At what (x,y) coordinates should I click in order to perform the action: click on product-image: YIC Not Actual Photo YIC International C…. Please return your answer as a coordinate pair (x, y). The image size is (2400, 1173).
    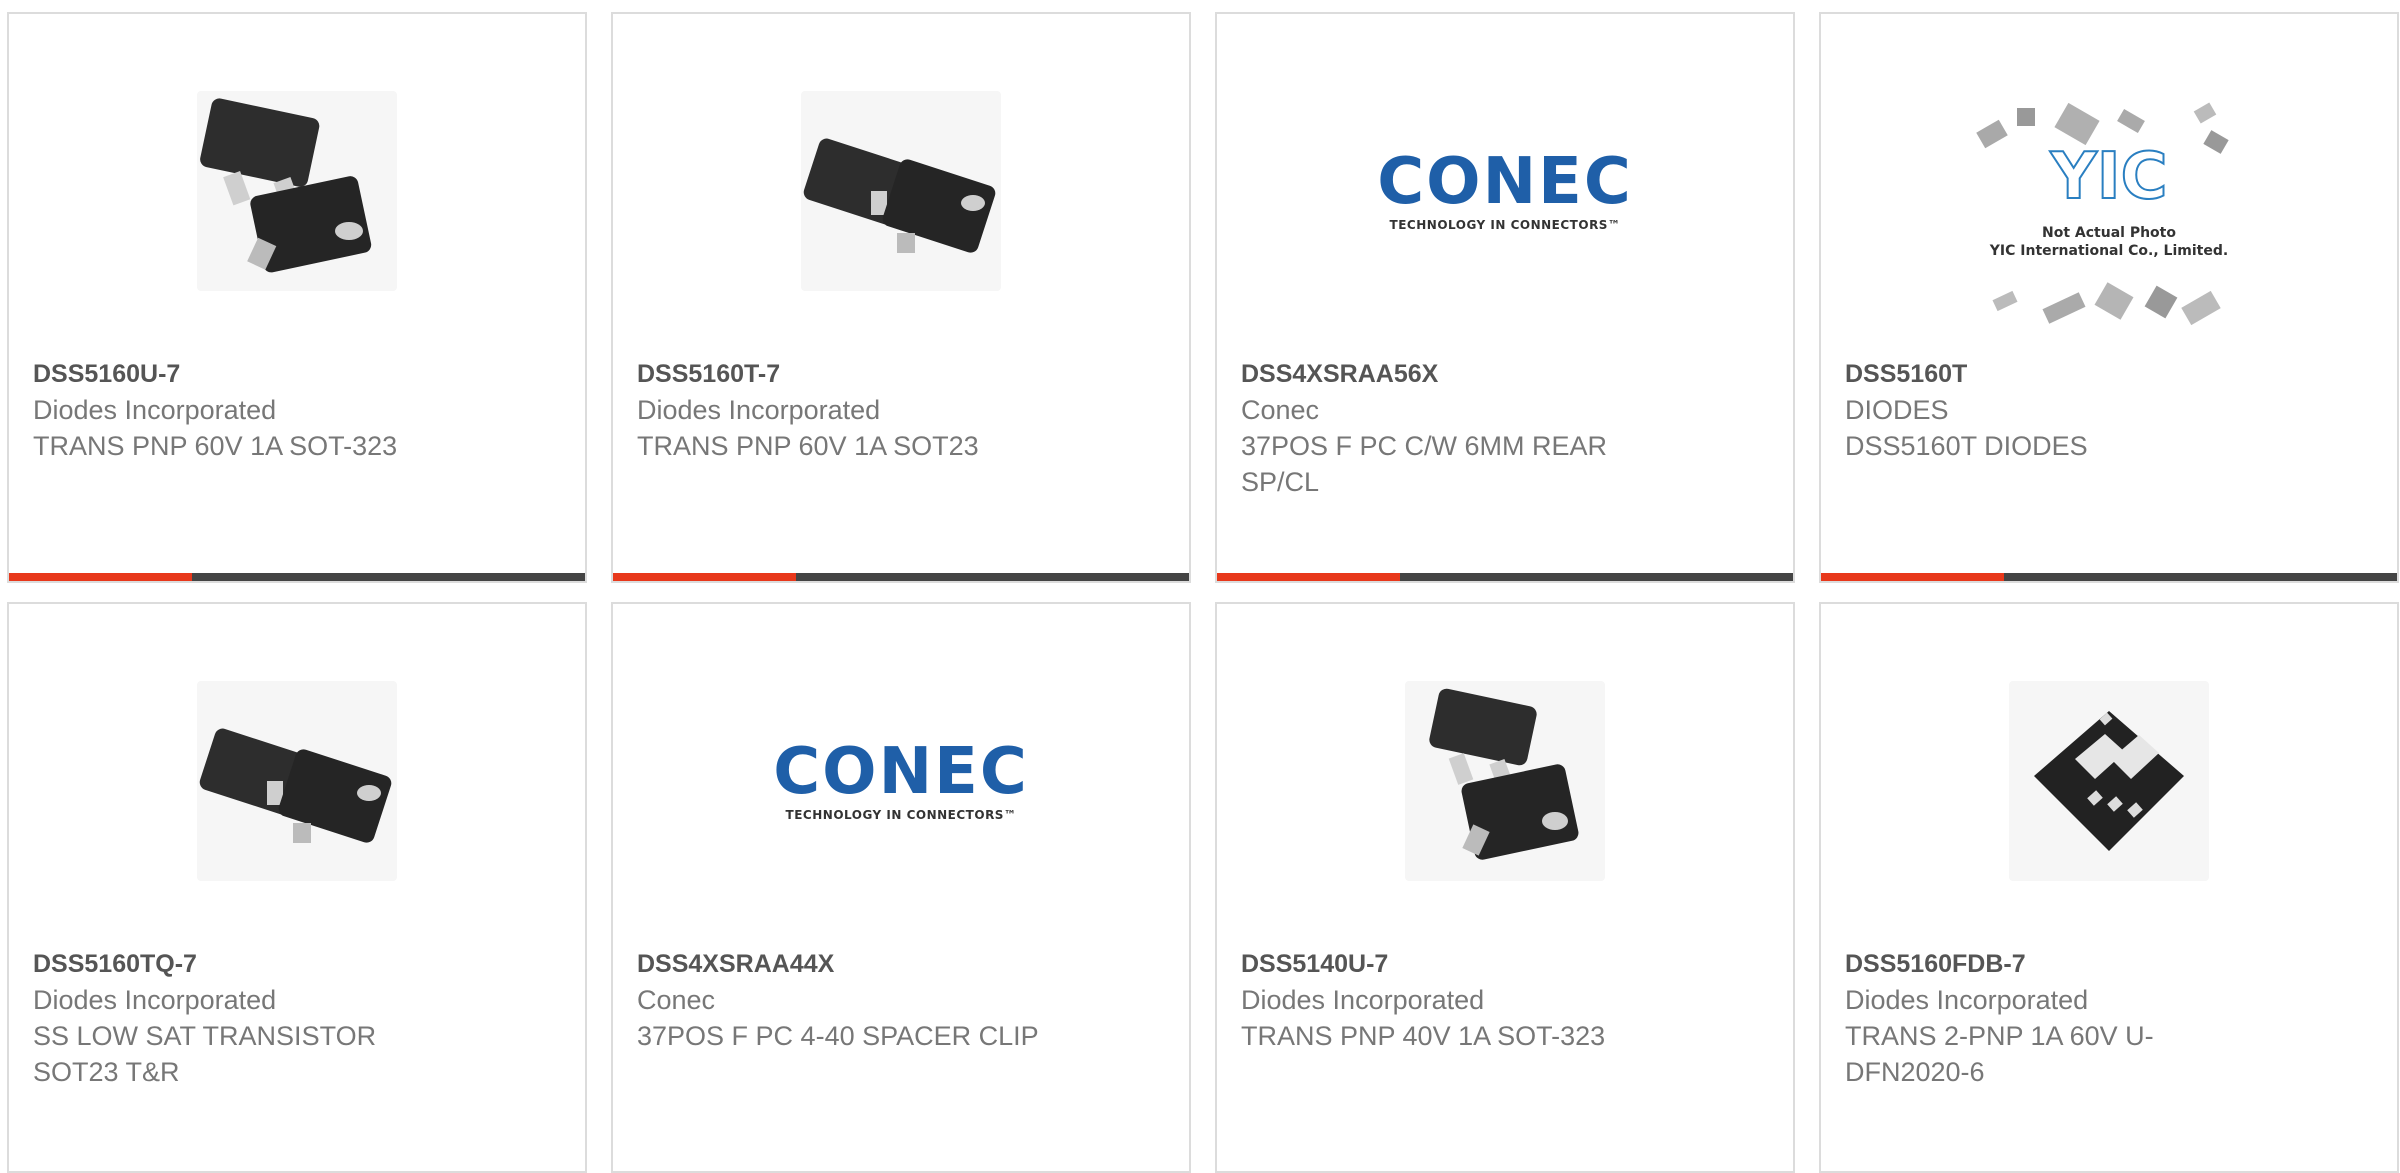
    Looking at the image, I should click on (2109, 225).